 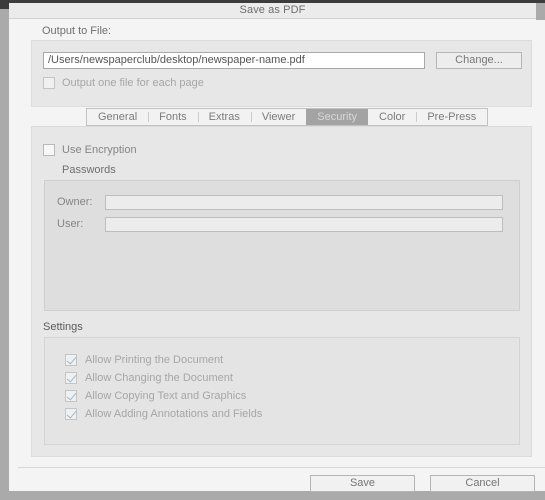 I want to click on tab-security: Security, so click(x=337, y=117).